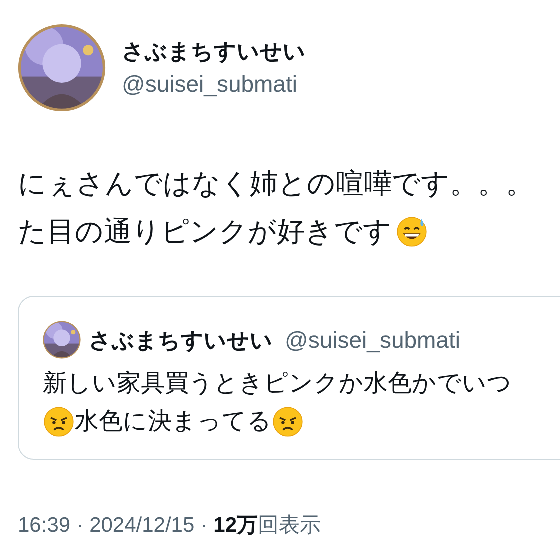 The width and height of the screenshot is (560, 560). Describe the element at coordinates (277, 384) in the screenshot. I see `quoted-tweet-text: 新しい家具買うときピンクか水色かでいつ` at that location.